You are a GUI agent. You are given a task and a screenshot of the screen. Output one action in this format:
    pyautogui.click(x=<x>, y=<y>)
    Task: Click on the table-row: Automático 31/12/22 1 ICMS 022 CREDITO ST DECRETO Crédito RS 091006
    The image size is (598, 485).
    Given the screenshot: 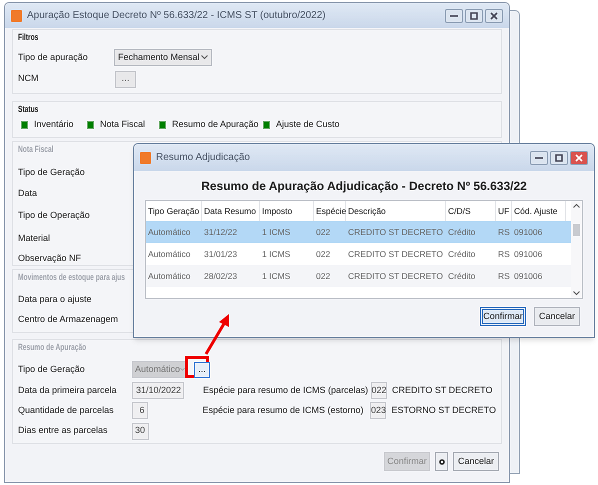 What is the action you would take?
    pyautogui.click(x=358, y=232)
    